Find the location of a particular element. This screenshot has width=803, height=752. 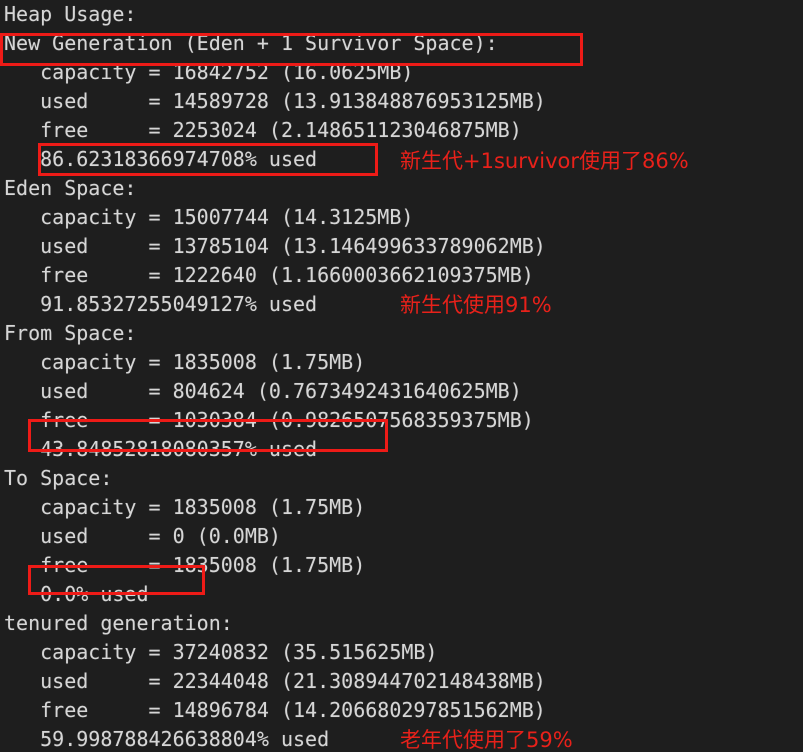

annotation-eden-space: 新生代使用91% is located at coordinates (476, 305).